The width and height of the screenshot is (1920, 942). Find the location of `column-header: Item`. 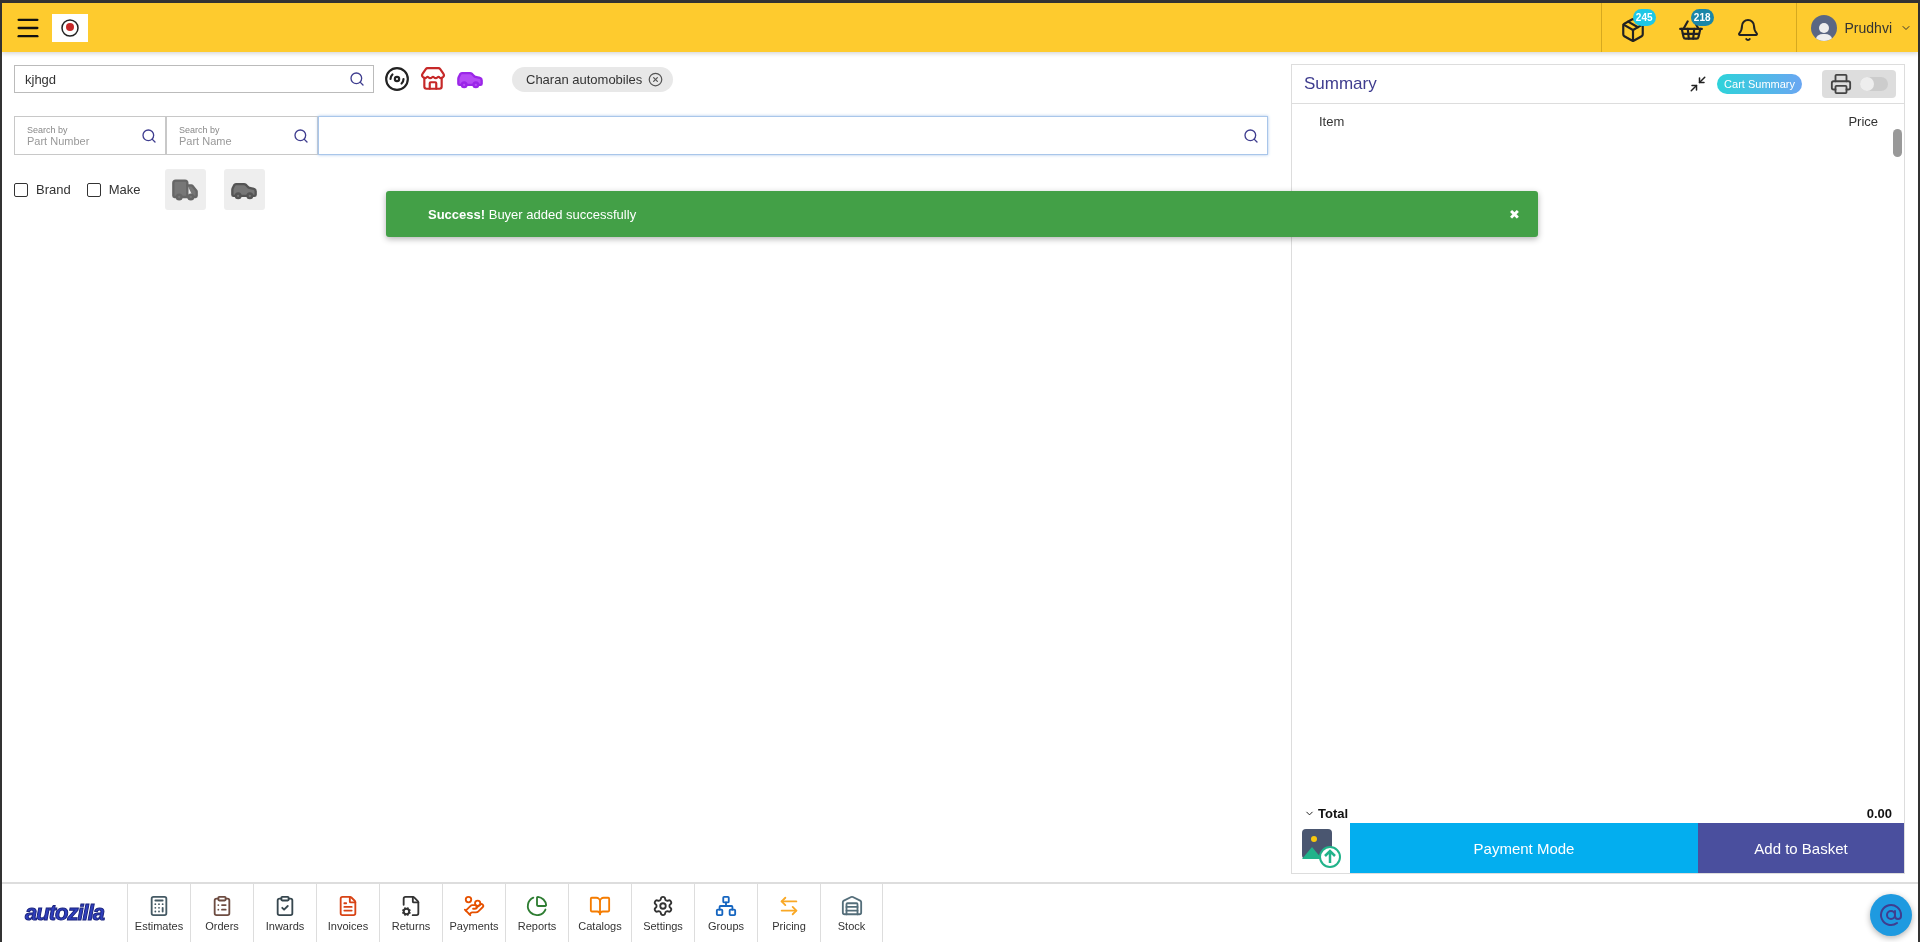

column-header: Item is located at coordinates (1332, 121).